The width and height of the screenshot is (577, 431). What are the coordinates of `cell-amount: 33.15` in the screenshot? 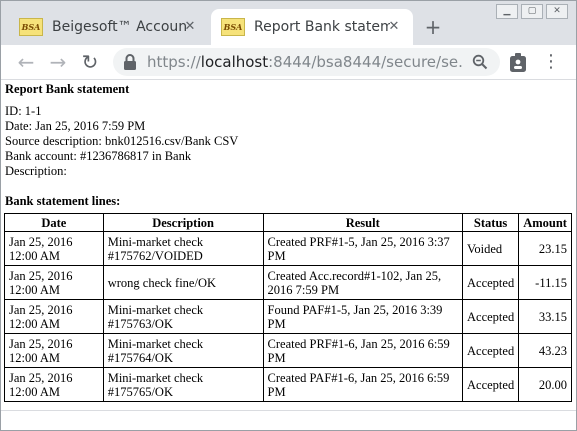 It's located at (545, 316).